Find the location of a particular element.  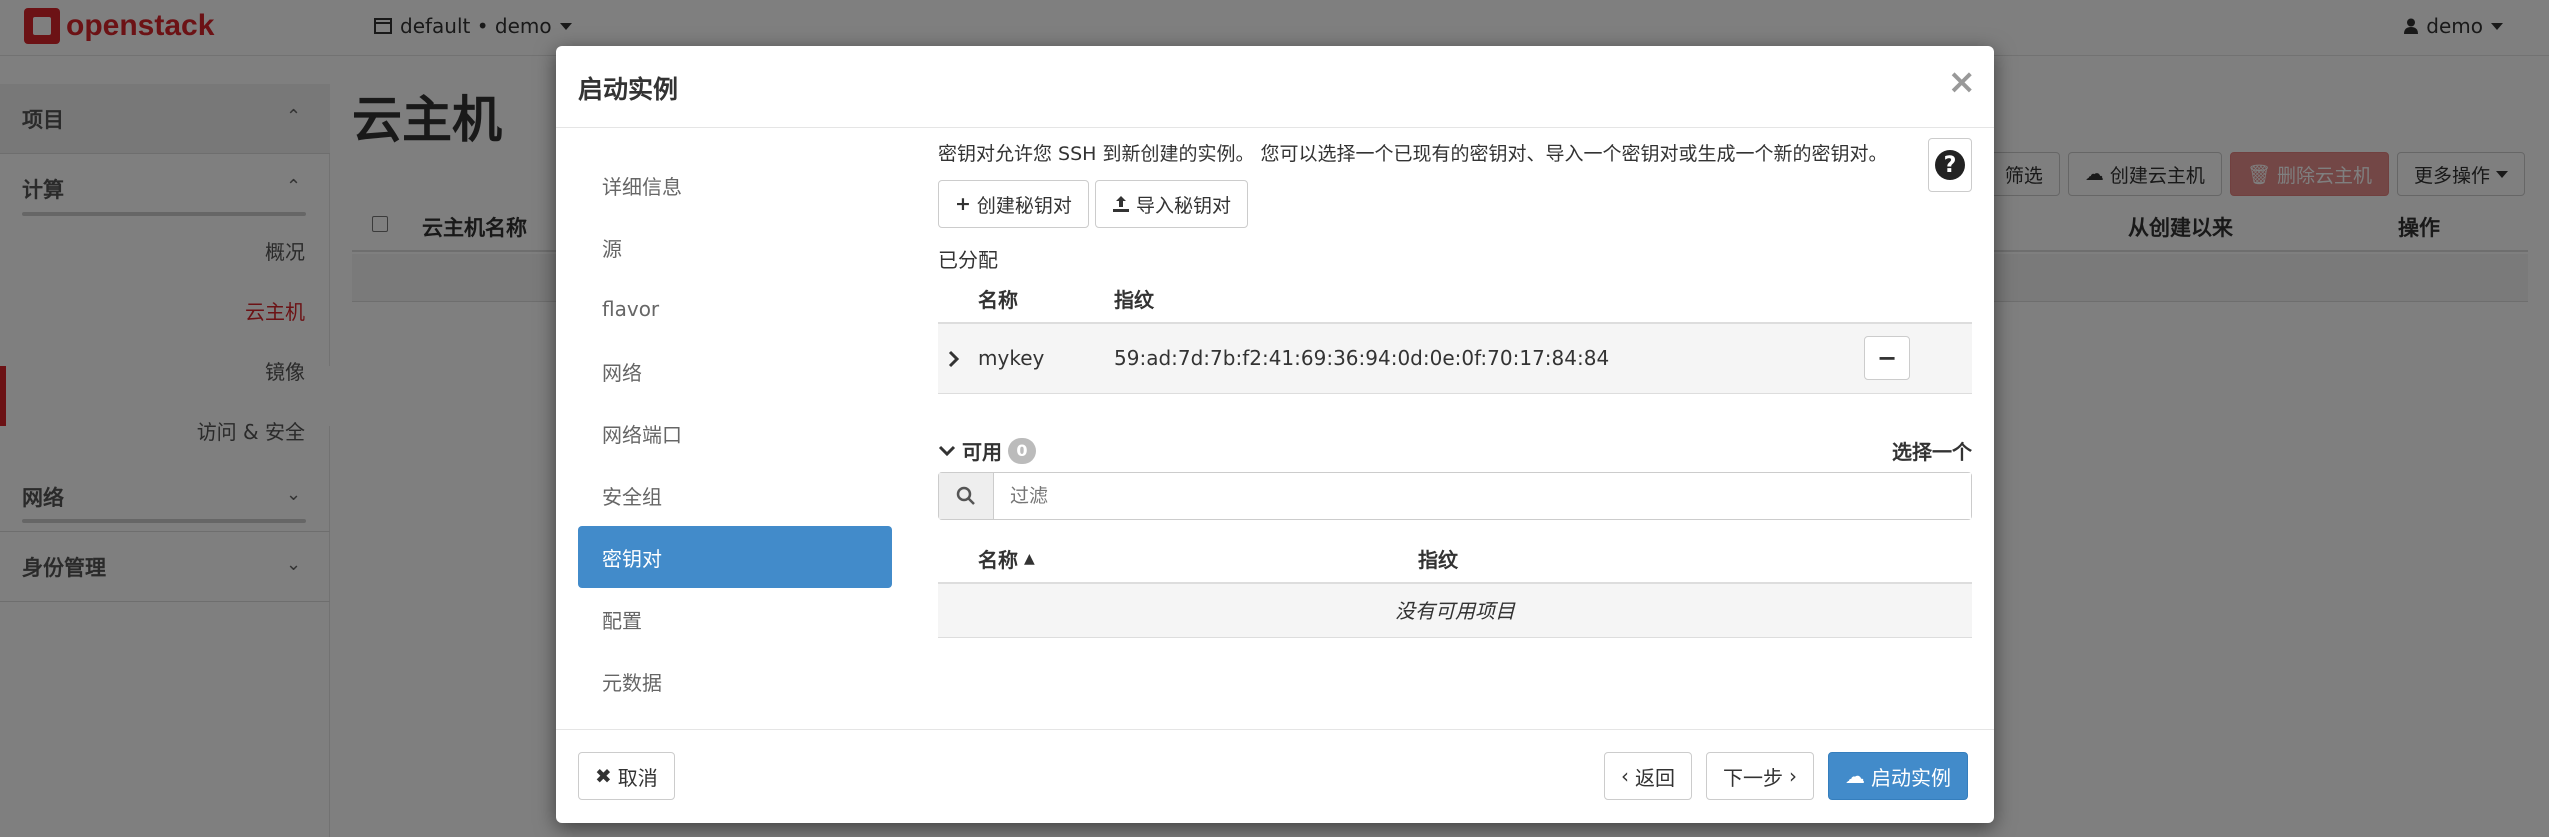

available-col-name: 名称 ▲ is located at coordinates (1006, 558).